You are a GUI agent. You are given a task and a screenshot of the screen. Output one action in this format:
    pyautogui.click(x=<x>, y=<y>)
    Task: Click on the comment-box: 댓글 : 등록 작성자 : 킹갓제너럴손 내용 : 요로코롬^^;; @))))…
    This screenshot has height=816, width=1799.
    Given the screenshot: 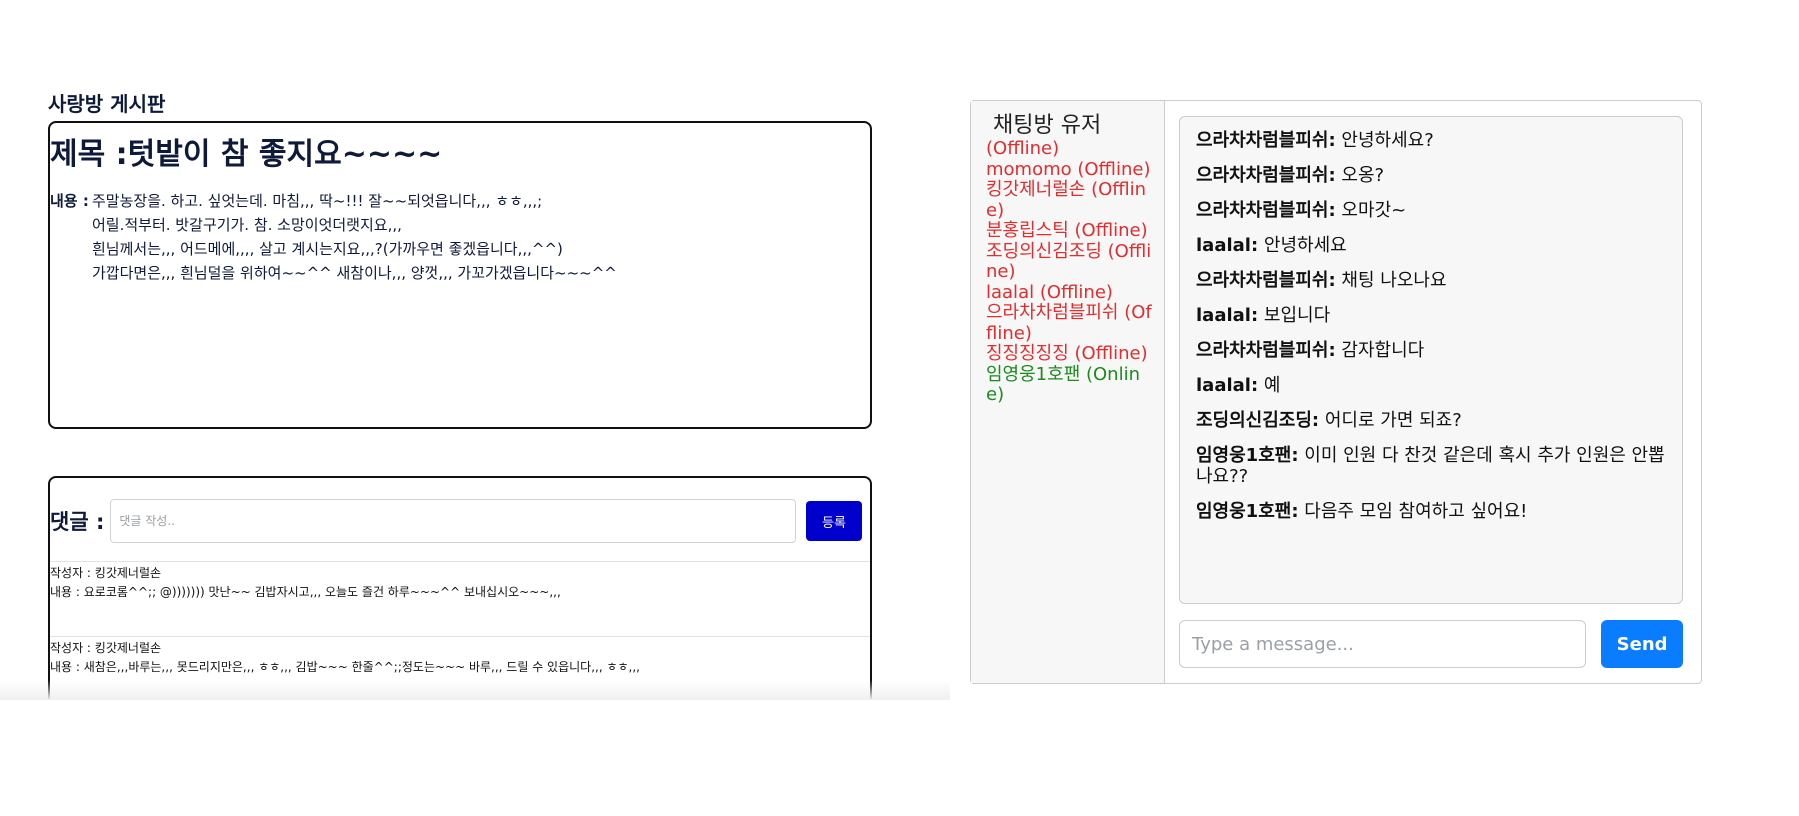 What is the action you would take?
    pyautogui.click(x=460, y=588)
    